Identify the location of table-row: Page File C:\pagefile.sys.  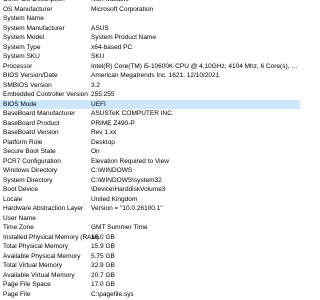
(150, 295).